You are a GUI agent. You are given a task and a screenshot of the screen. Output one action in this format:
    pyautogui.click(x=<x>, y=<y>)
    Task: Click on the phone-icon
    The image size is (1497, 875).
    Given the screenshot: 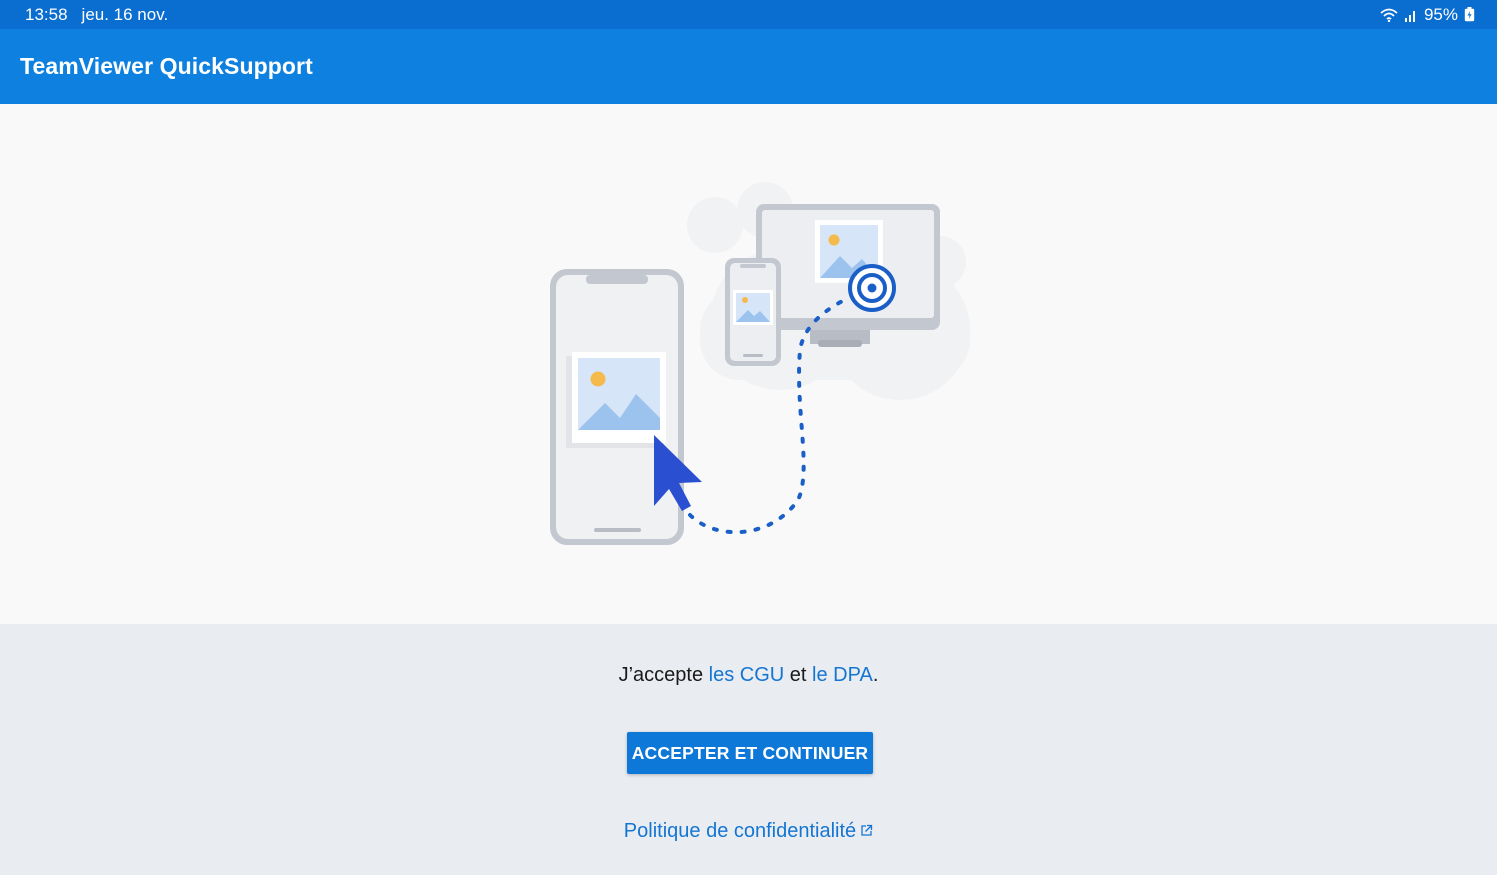 What is the action you would take?
    pyautogui.click(x=617, y=407)
    